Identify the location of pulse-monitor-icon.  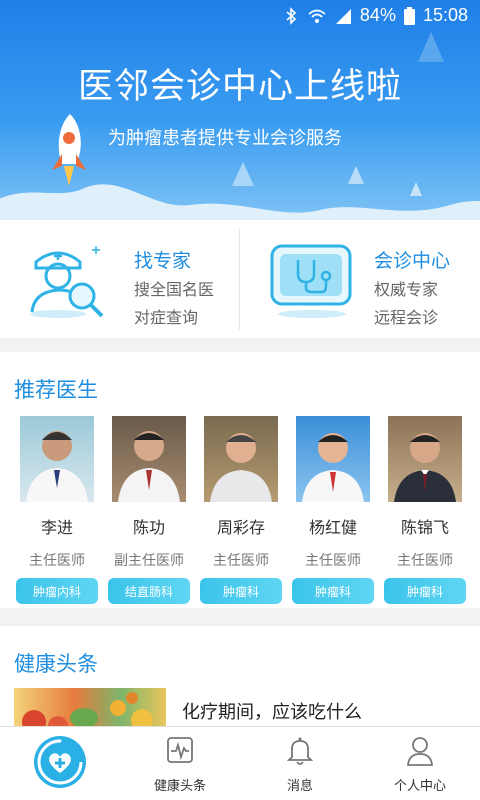
(180, 750).